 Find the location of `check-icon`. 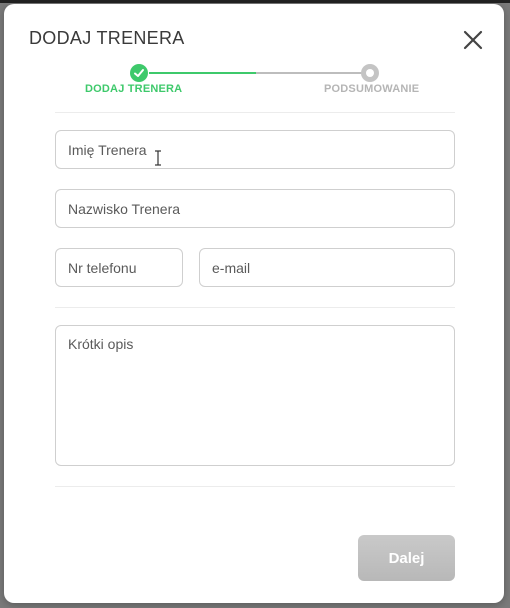

check-icon is located at coordinates (139, 73).